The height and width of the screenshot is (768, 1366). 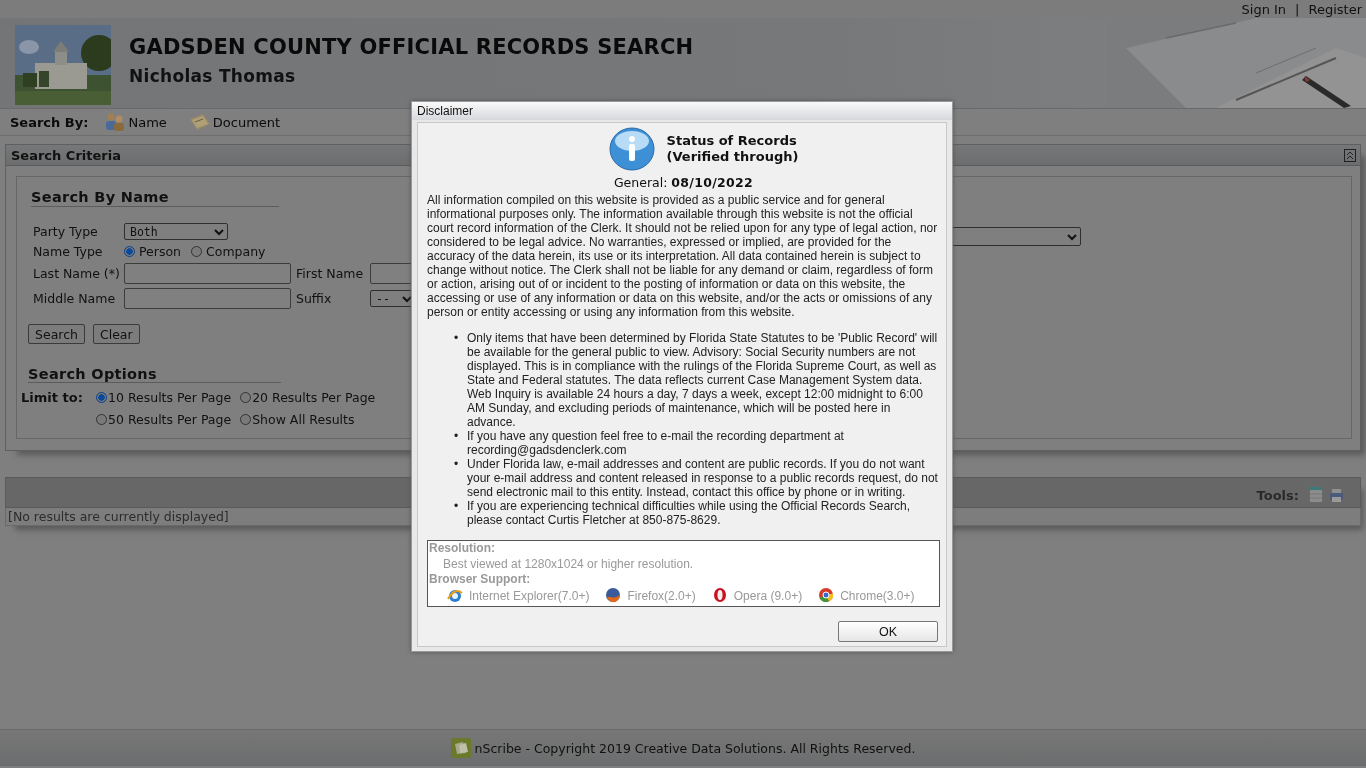 What do you see at coordinates (330, 273) in the screenshot?
I see `field-label: First Name` at bounding box center [330, 273].